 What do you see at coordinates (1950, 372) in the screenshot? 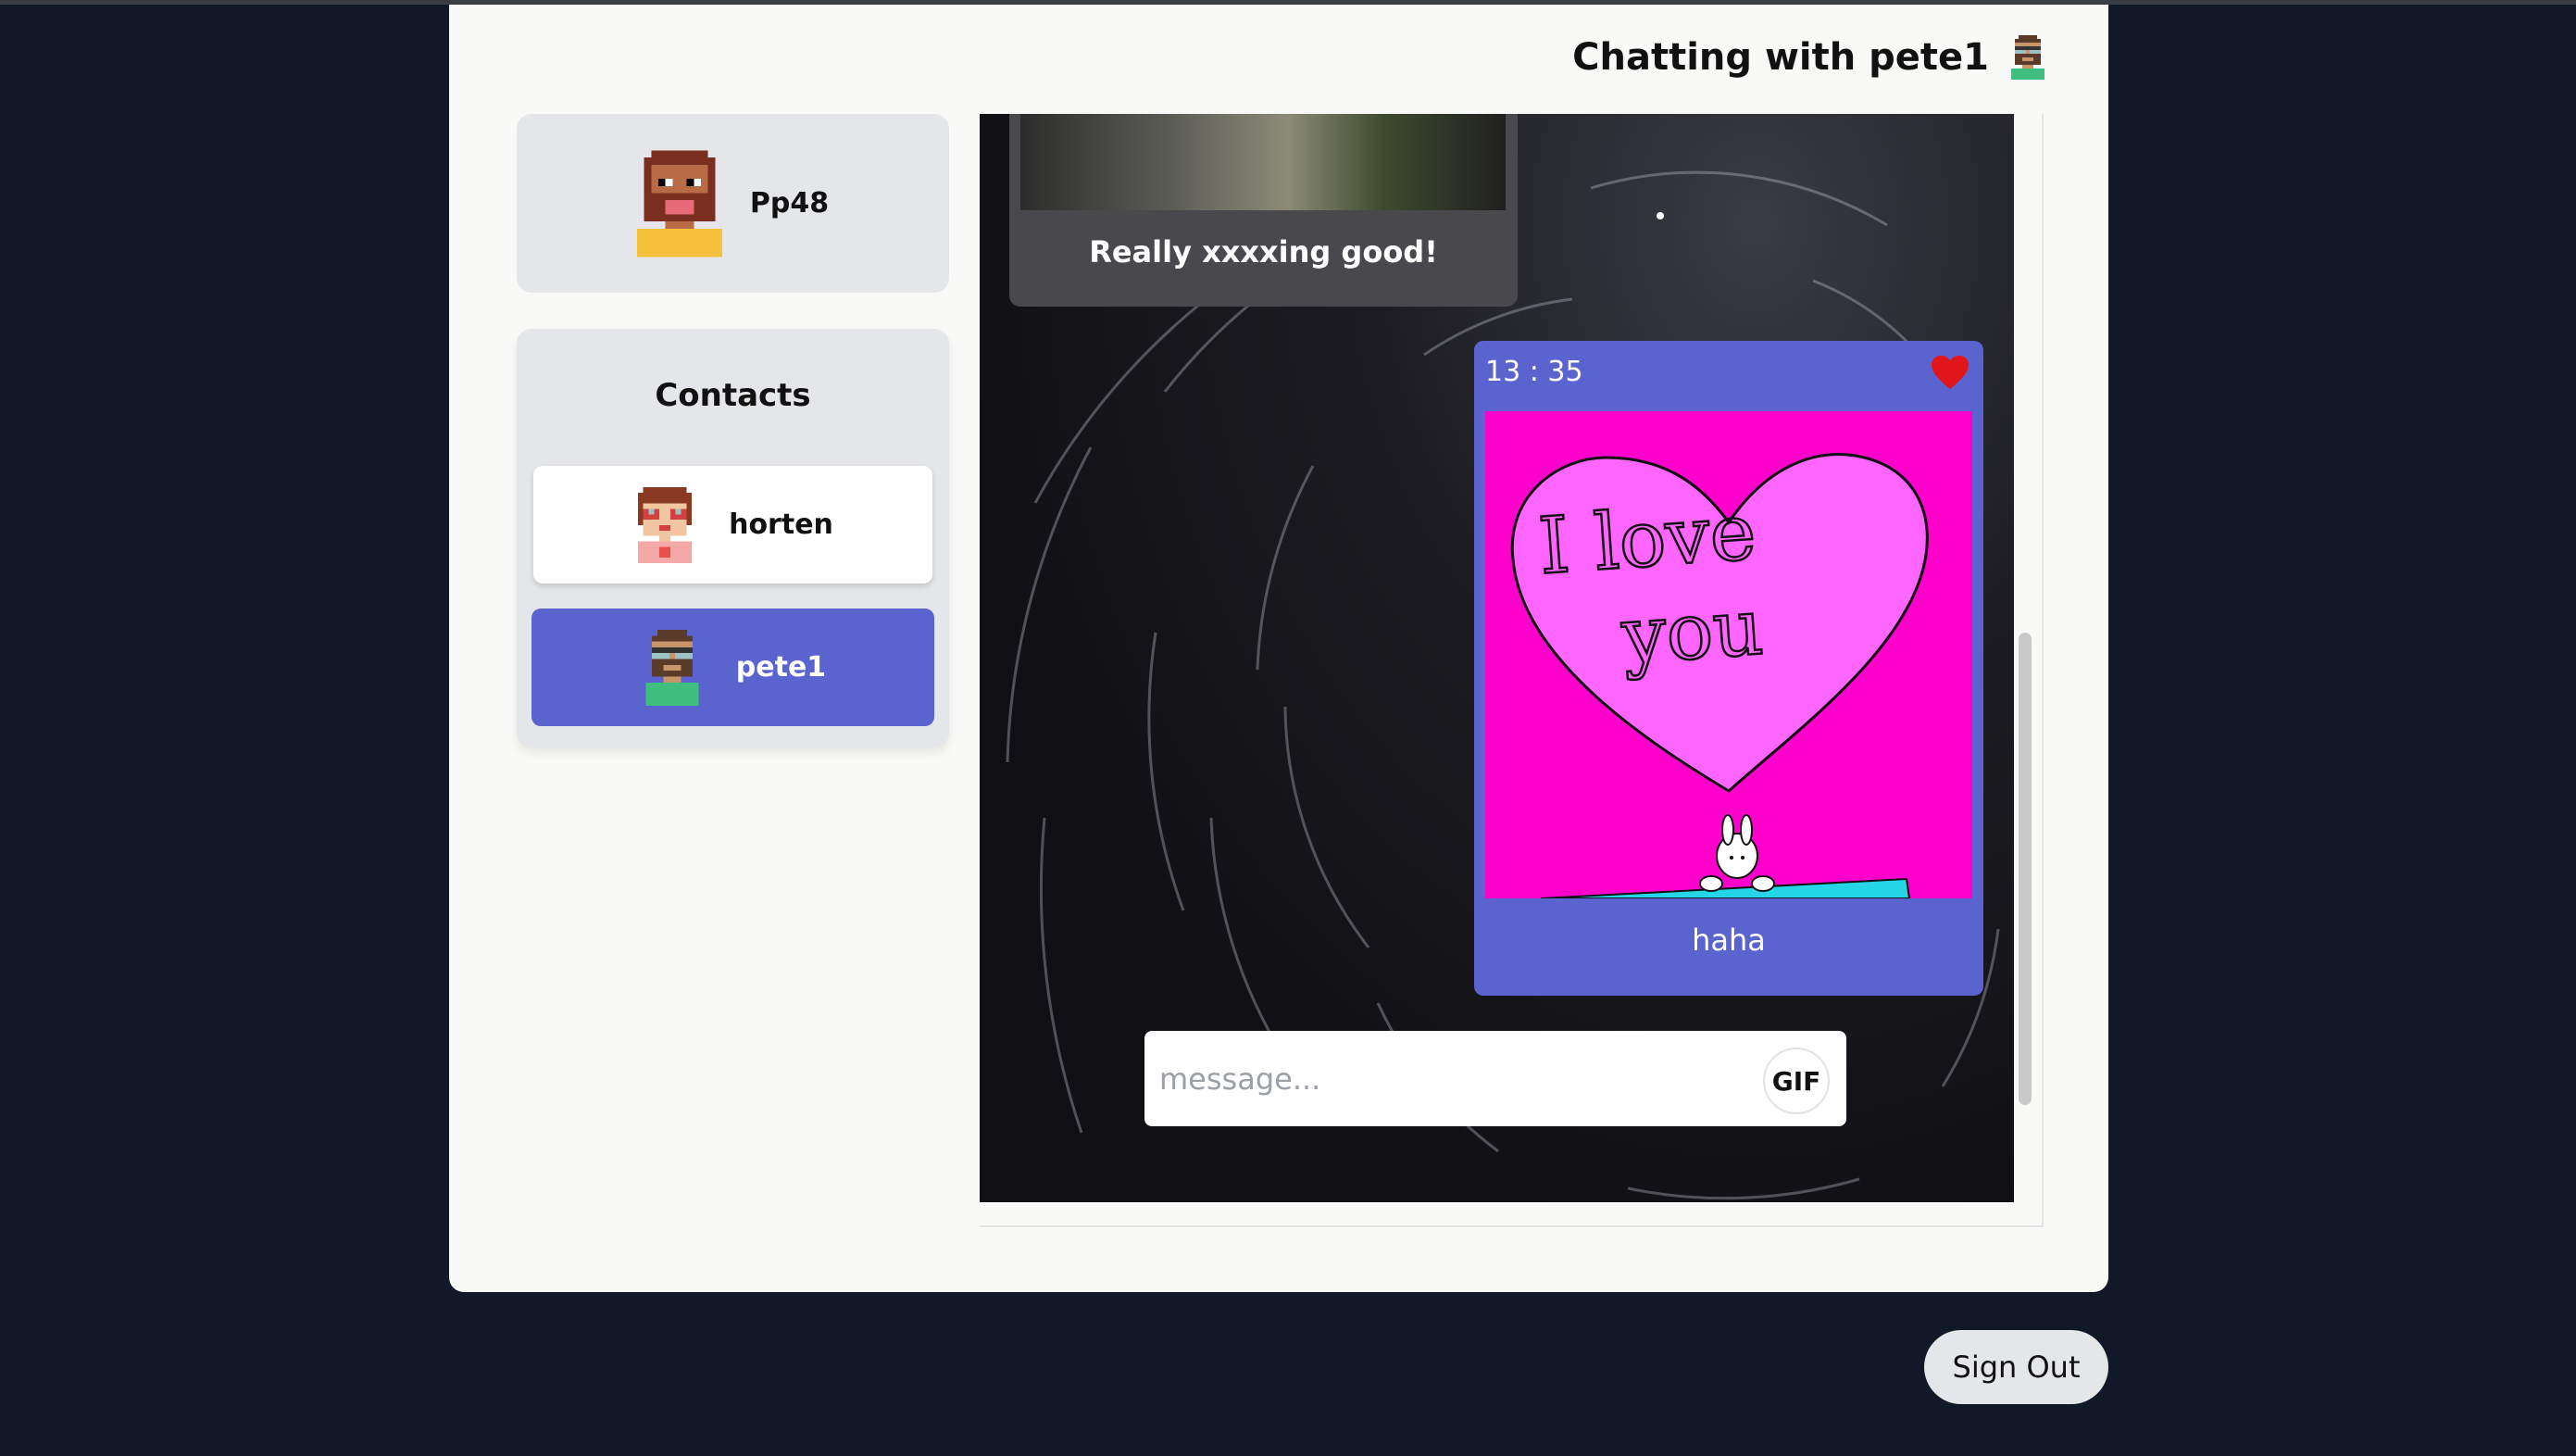
I see `heart-icon` at bounding box center [1950, 372].